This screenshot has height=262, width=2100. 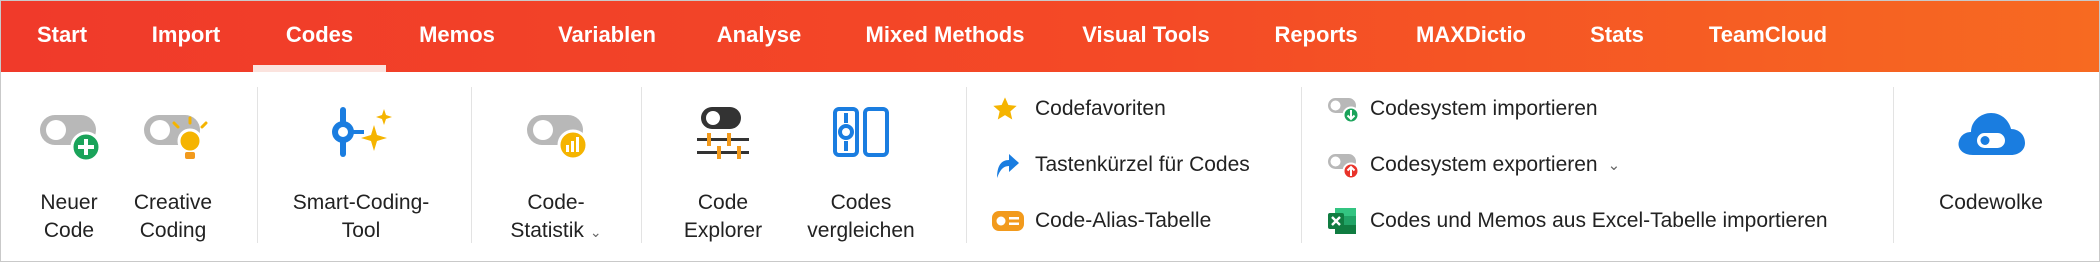 I want to click on code-statistics-label-2: Statistik ⌄, so click(x=556, y=230).